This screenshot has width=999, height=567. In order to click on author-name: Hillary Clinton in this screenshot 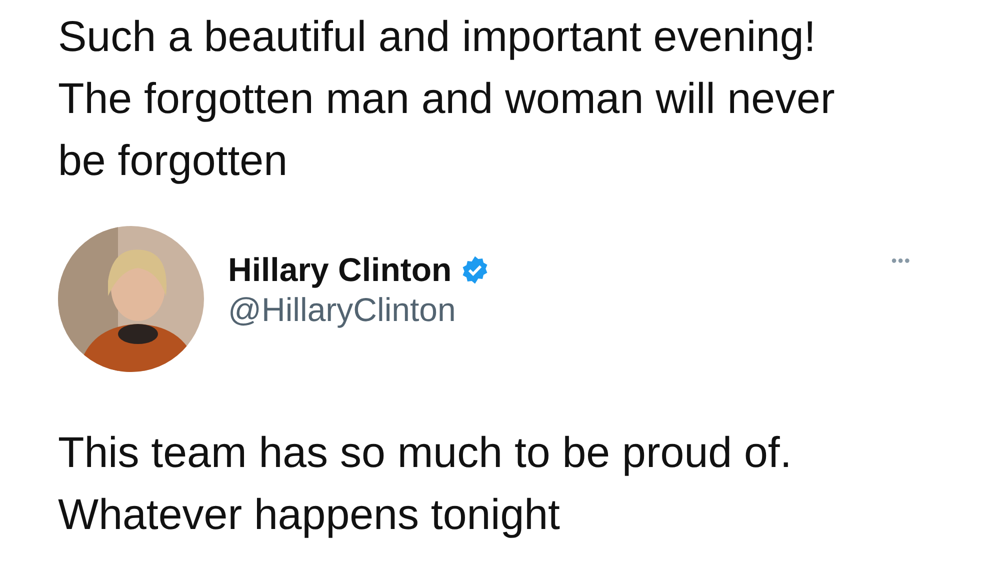, I will do `click(340, 270)`.